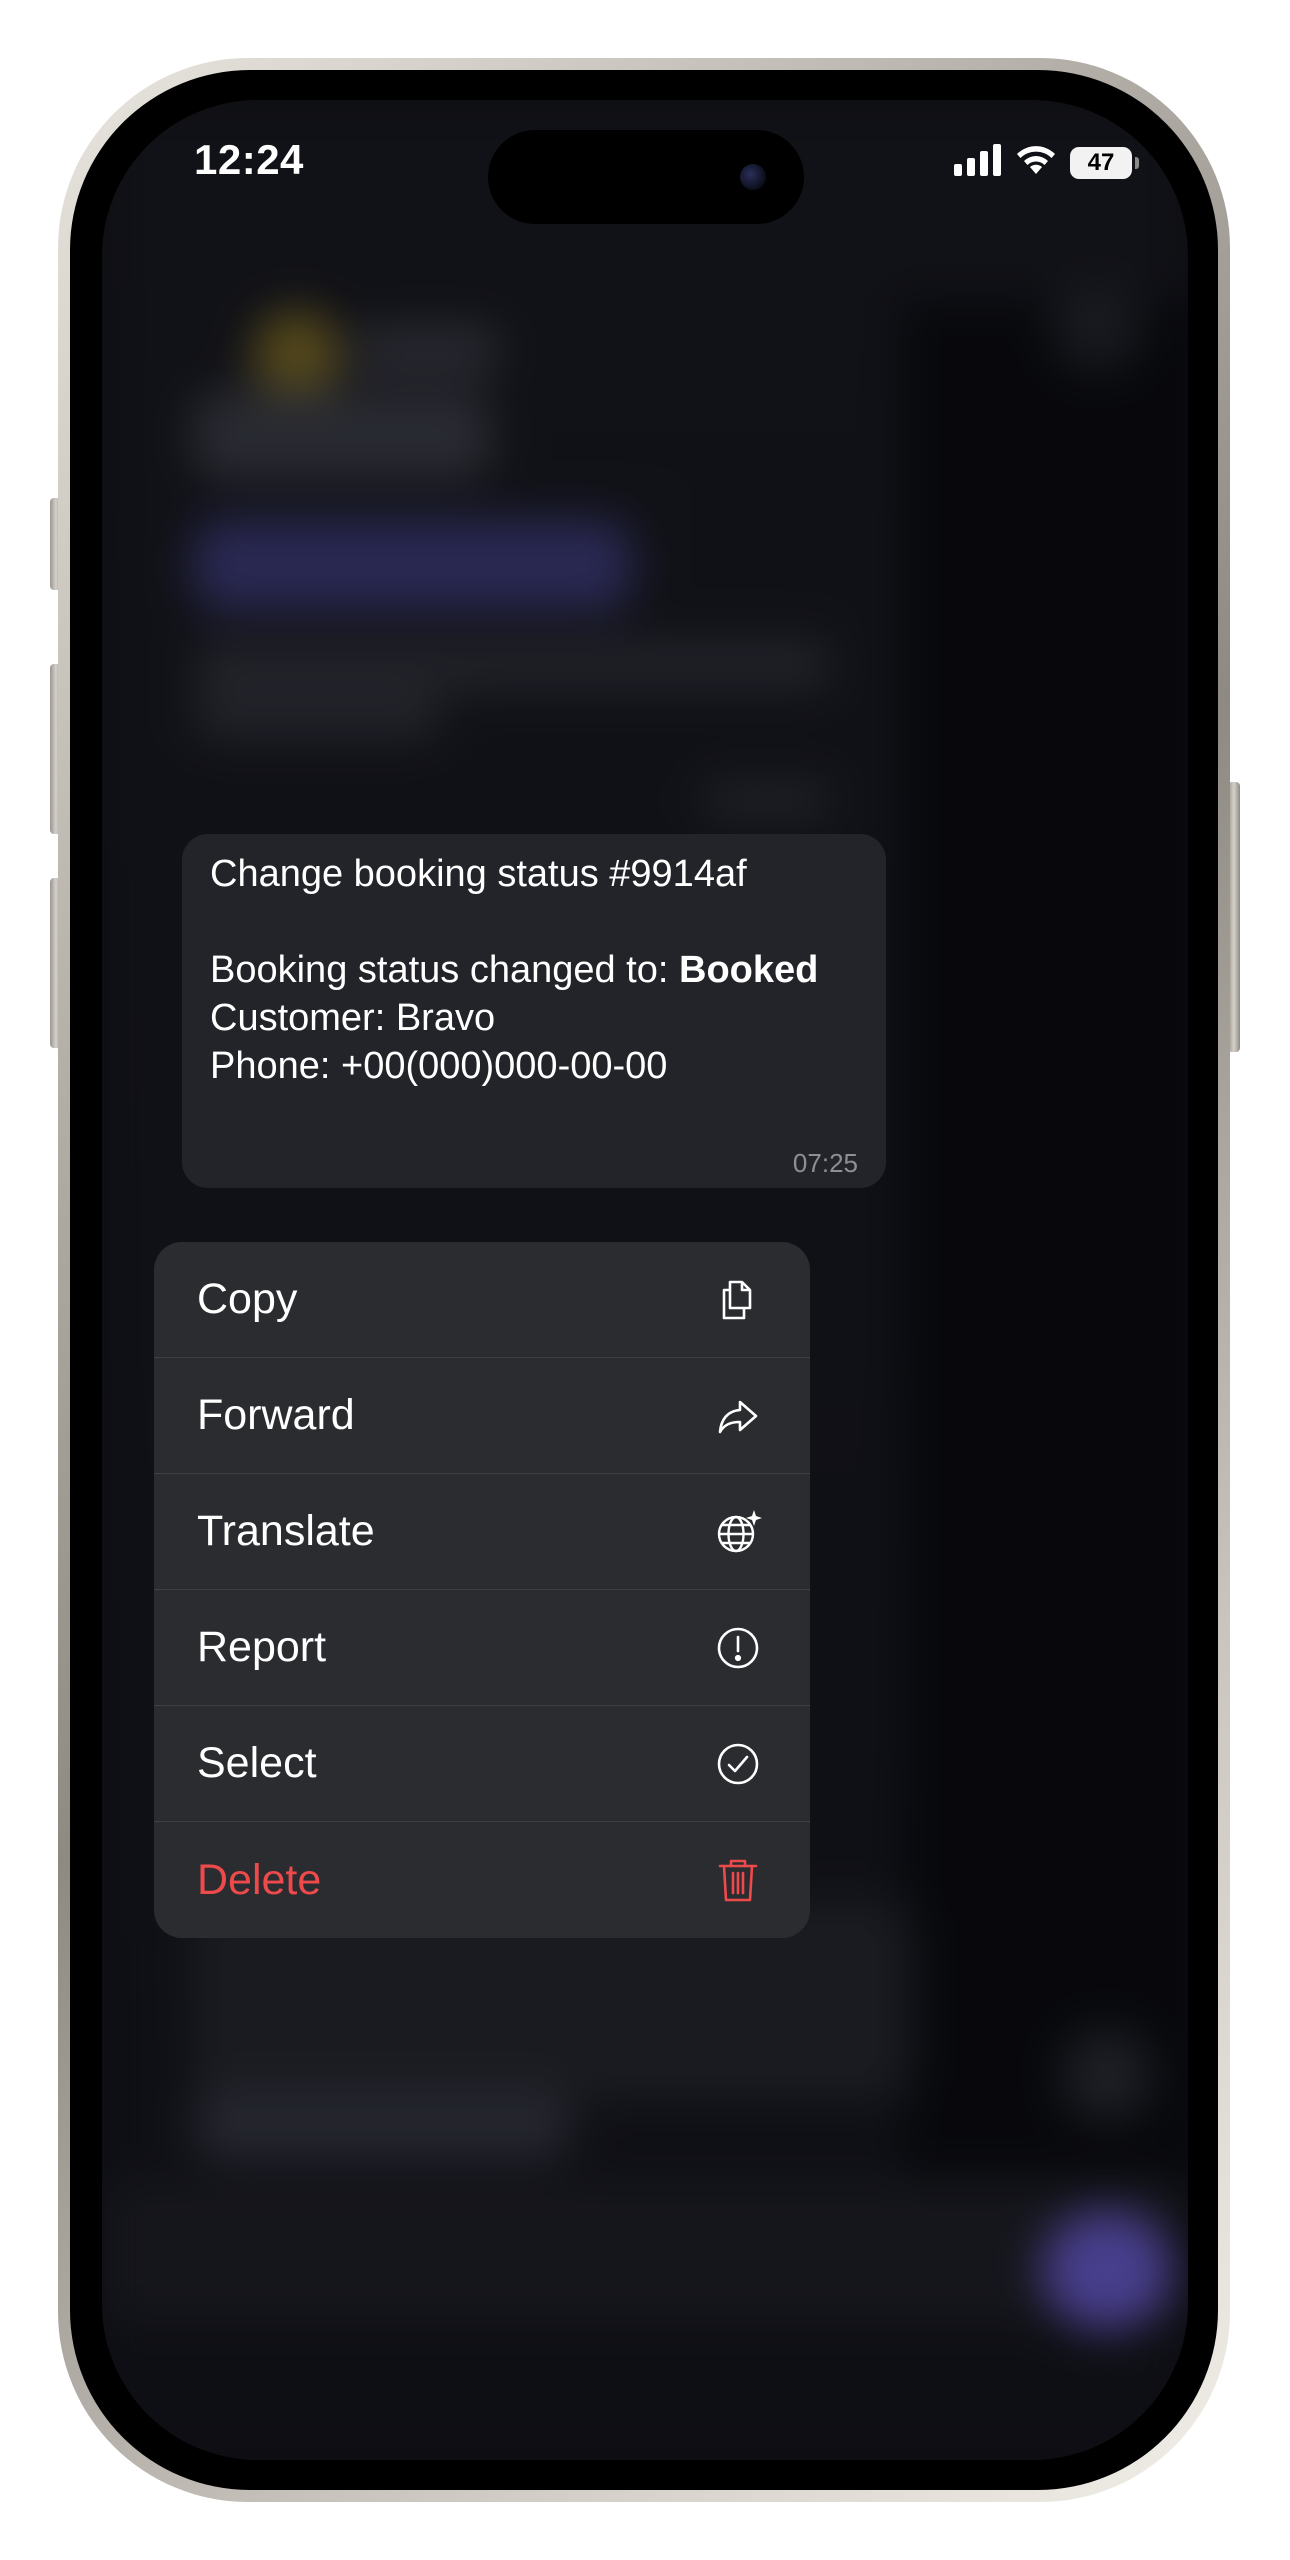 The image size is (1290, 2560). Describe the element at coordinates (247, 1299) in the screenshot. I see `menu-item-label: Copy` at that location.